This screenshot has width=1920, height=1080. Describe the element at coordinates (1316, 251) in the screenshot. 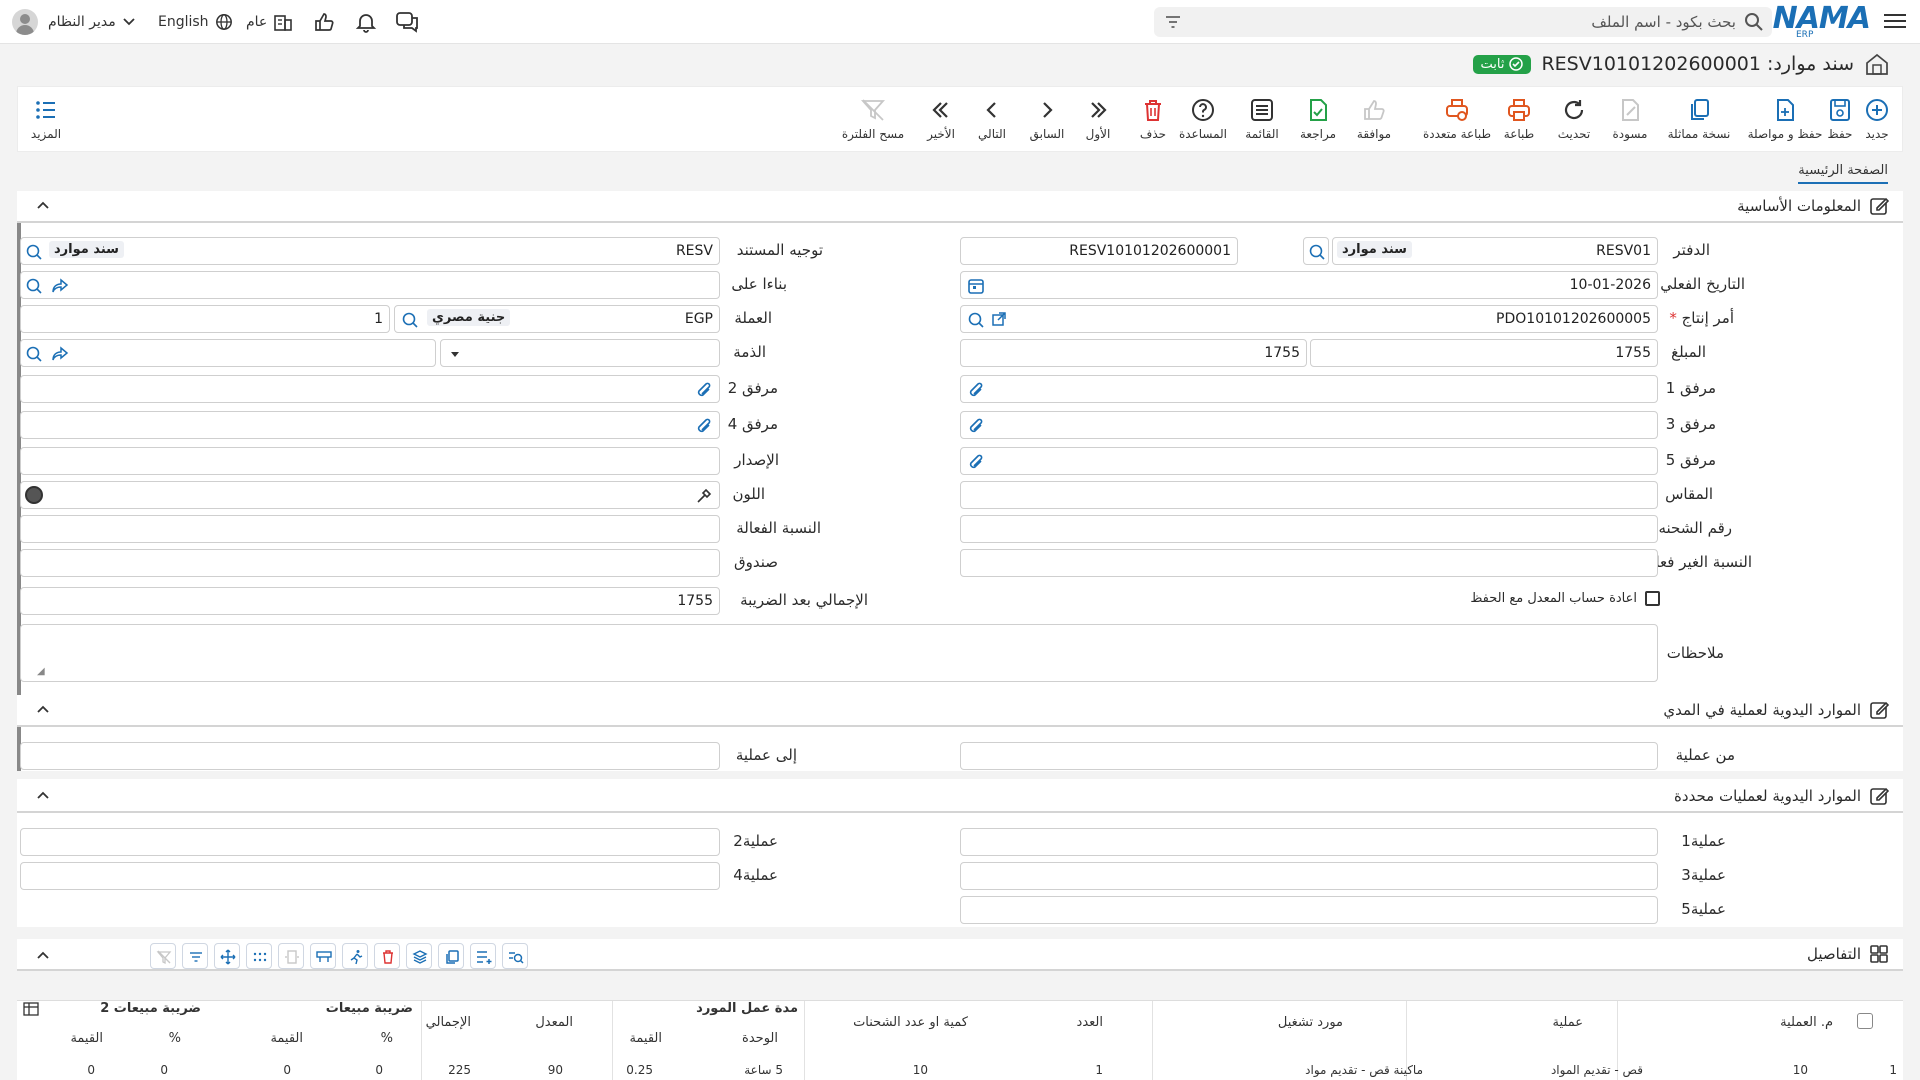

I see `book-lookup` at that location.